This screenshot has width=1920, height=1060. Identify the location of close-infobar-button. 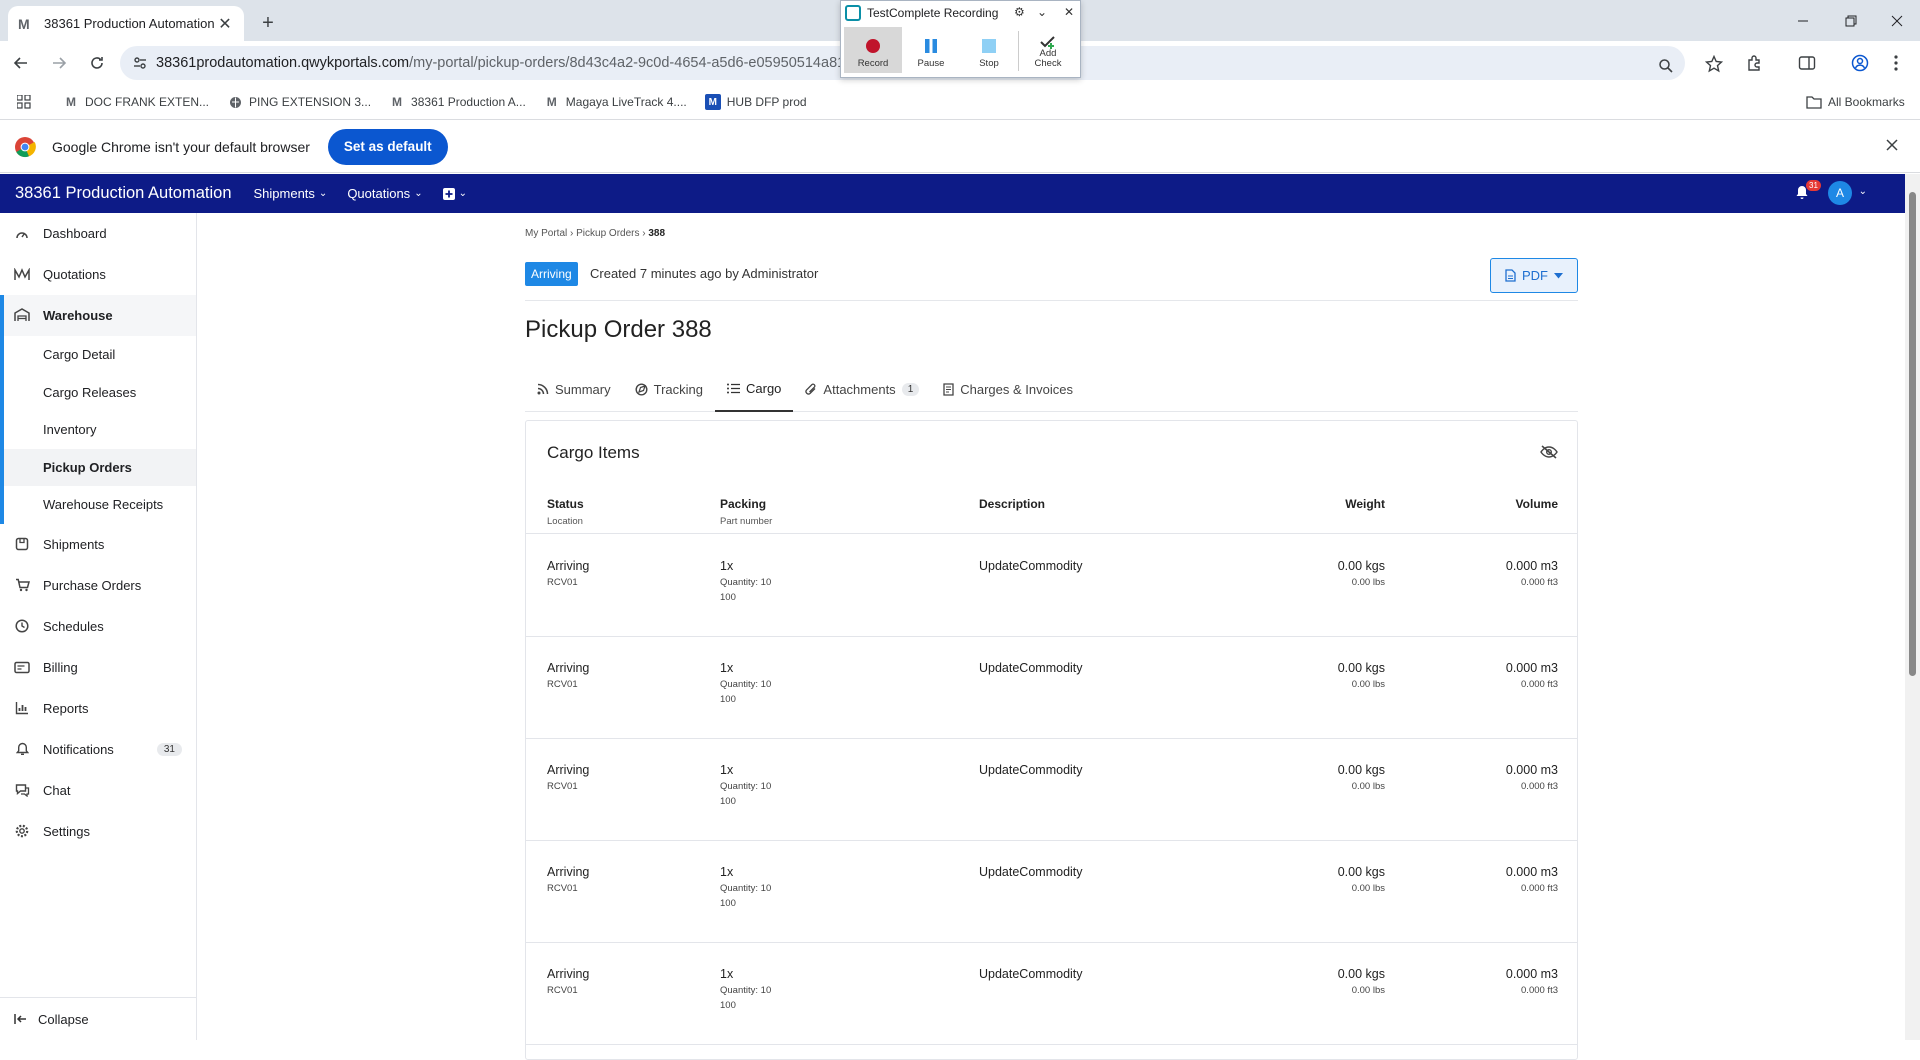
(1892, 145).